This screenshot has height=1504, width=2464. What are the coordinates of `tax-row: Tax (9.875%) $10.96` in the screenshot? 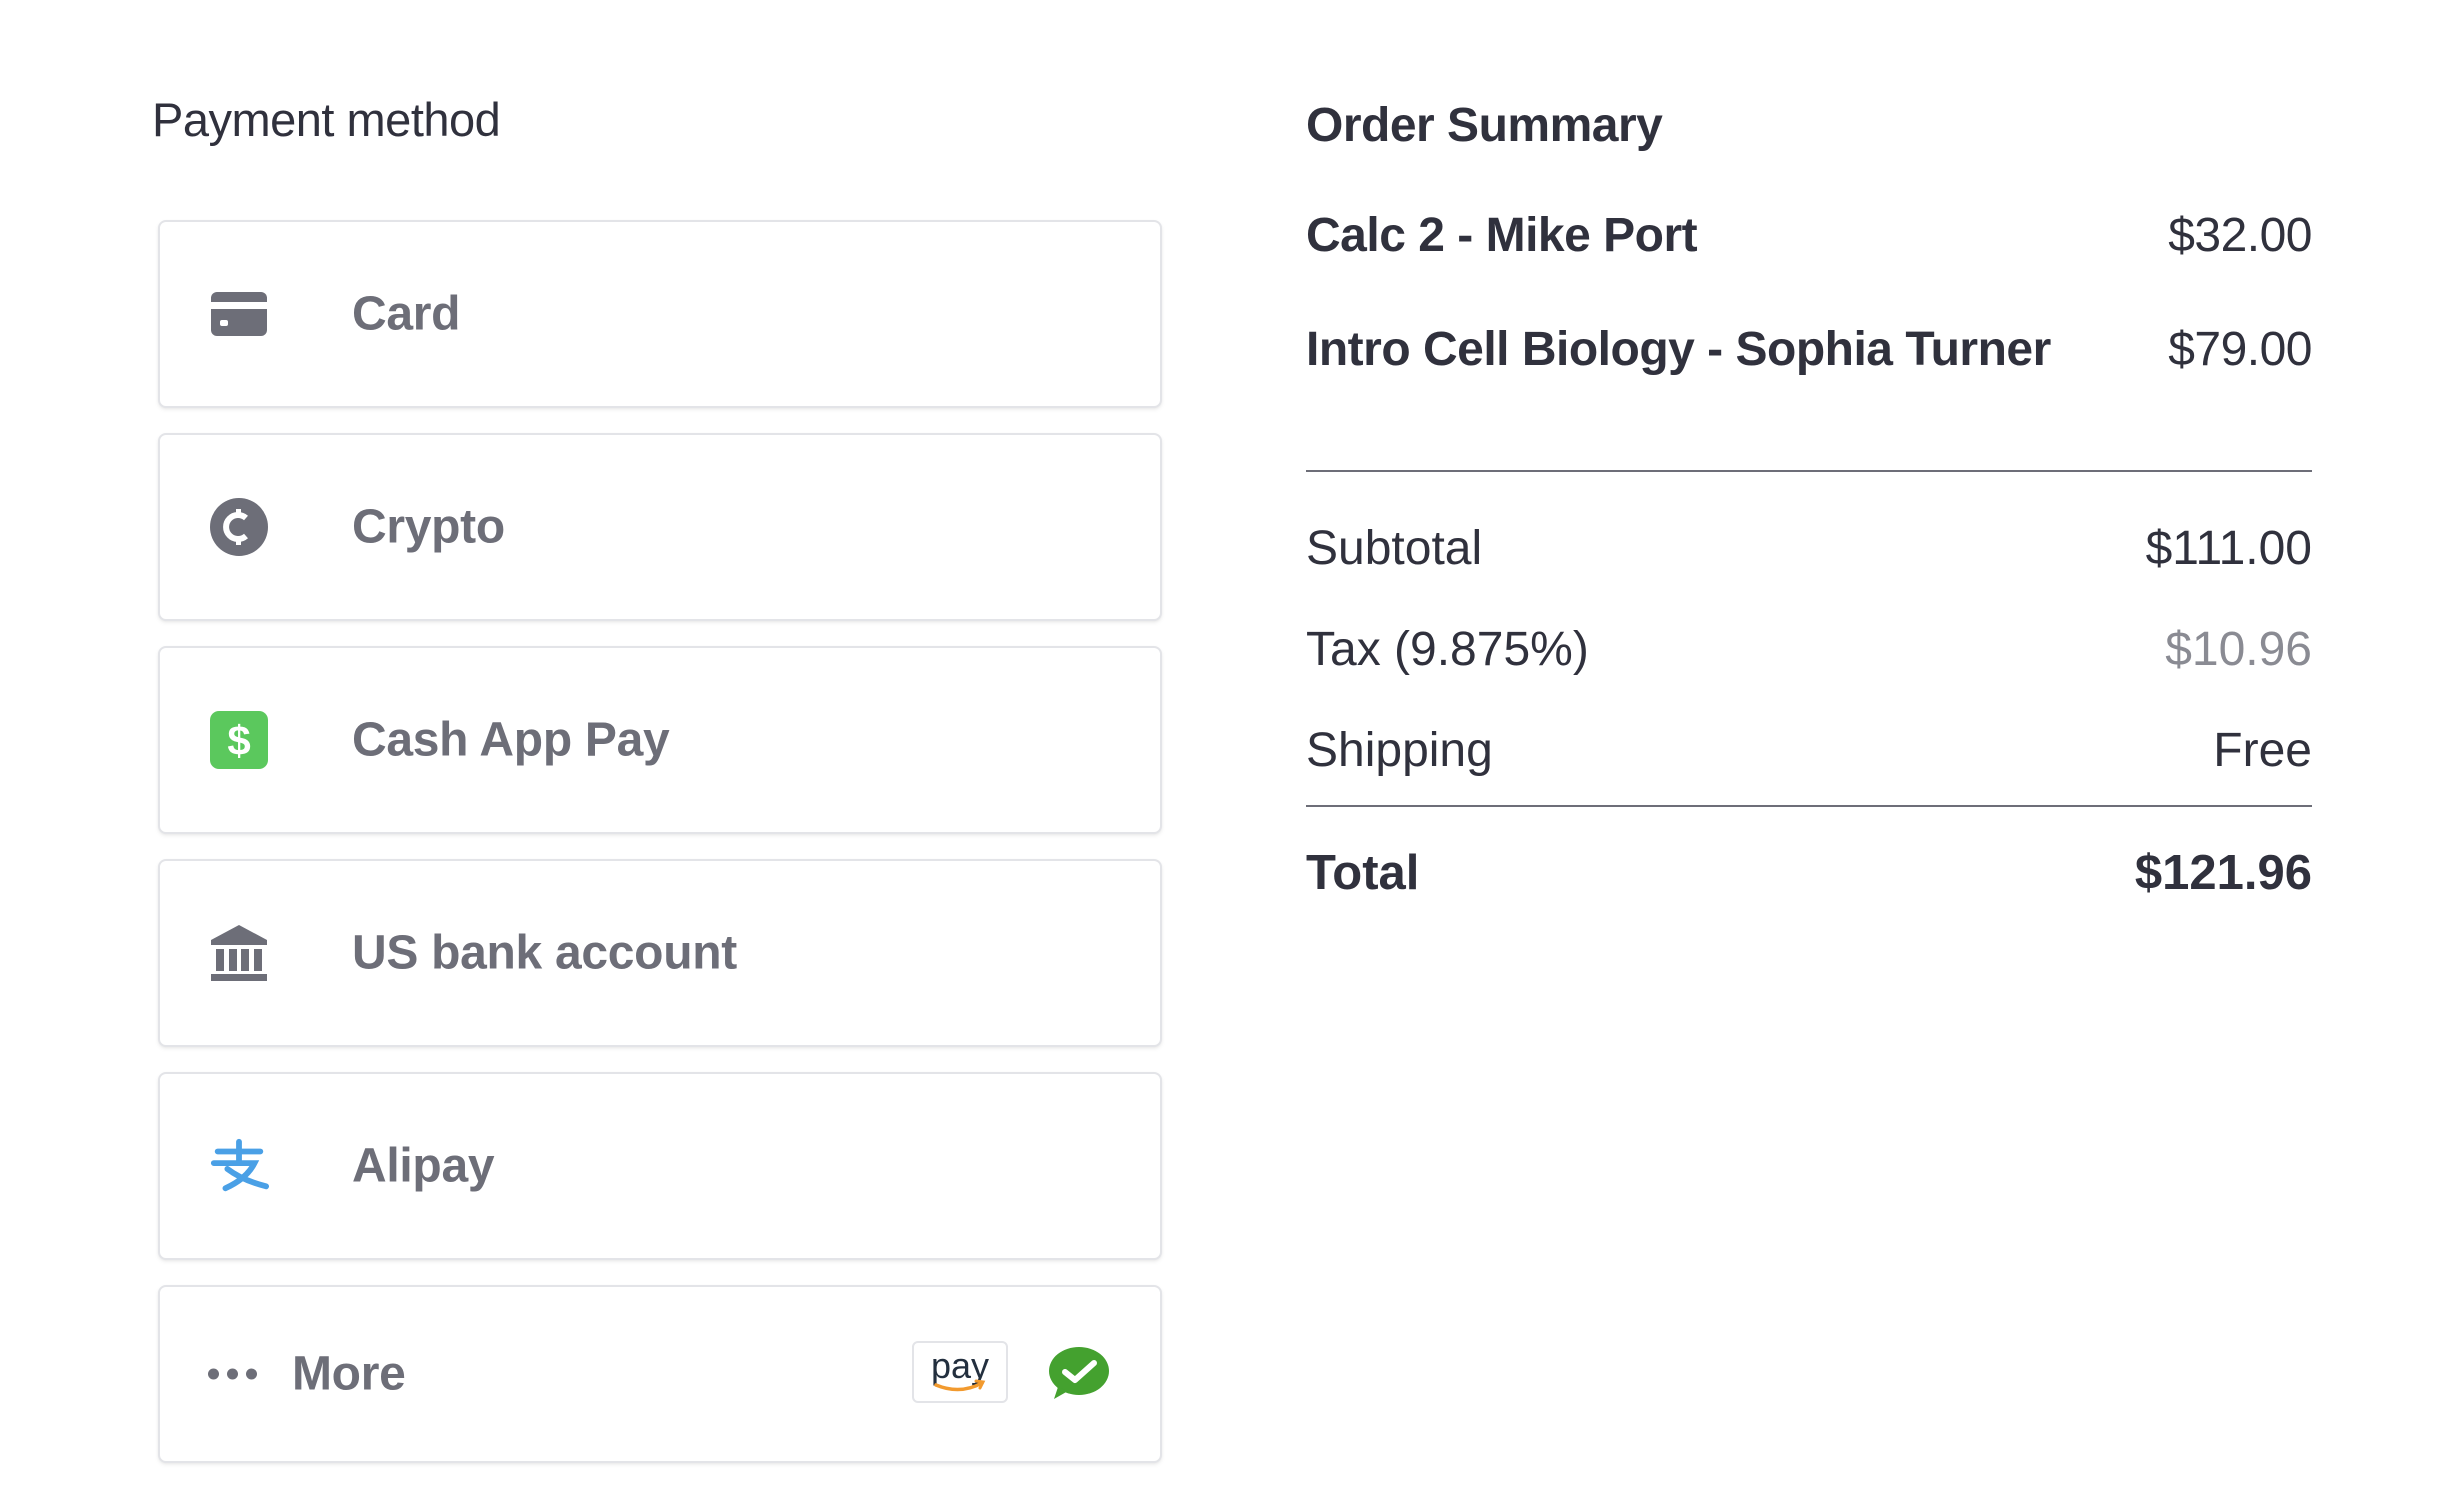 It's located at (1809, 649).